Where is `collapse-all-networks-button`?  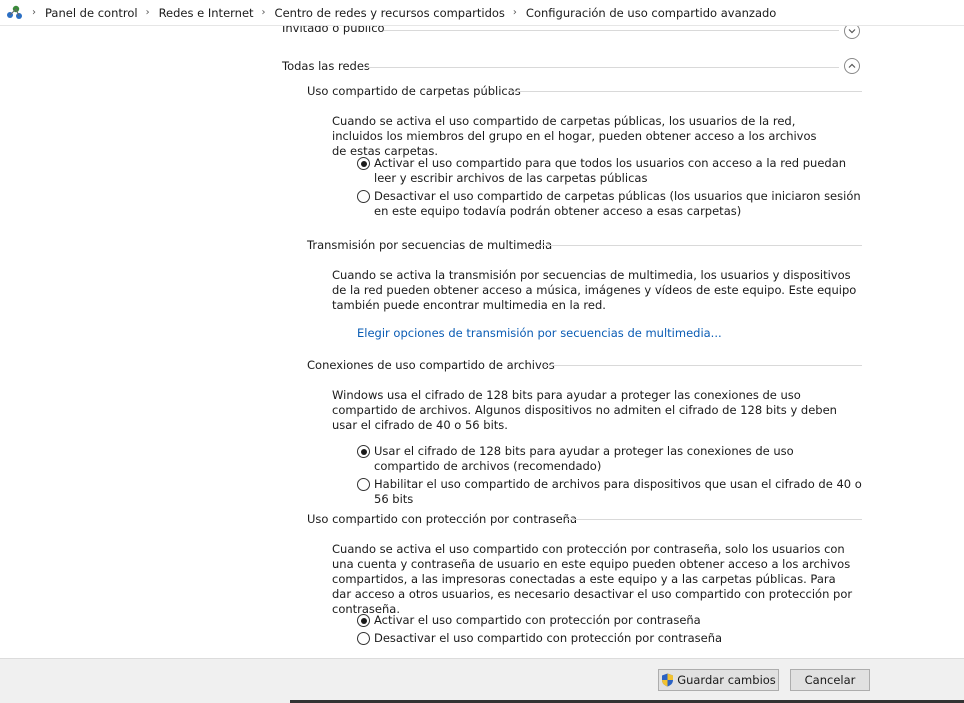 collapse-all-networks-button is located at coordinates (852, 66).